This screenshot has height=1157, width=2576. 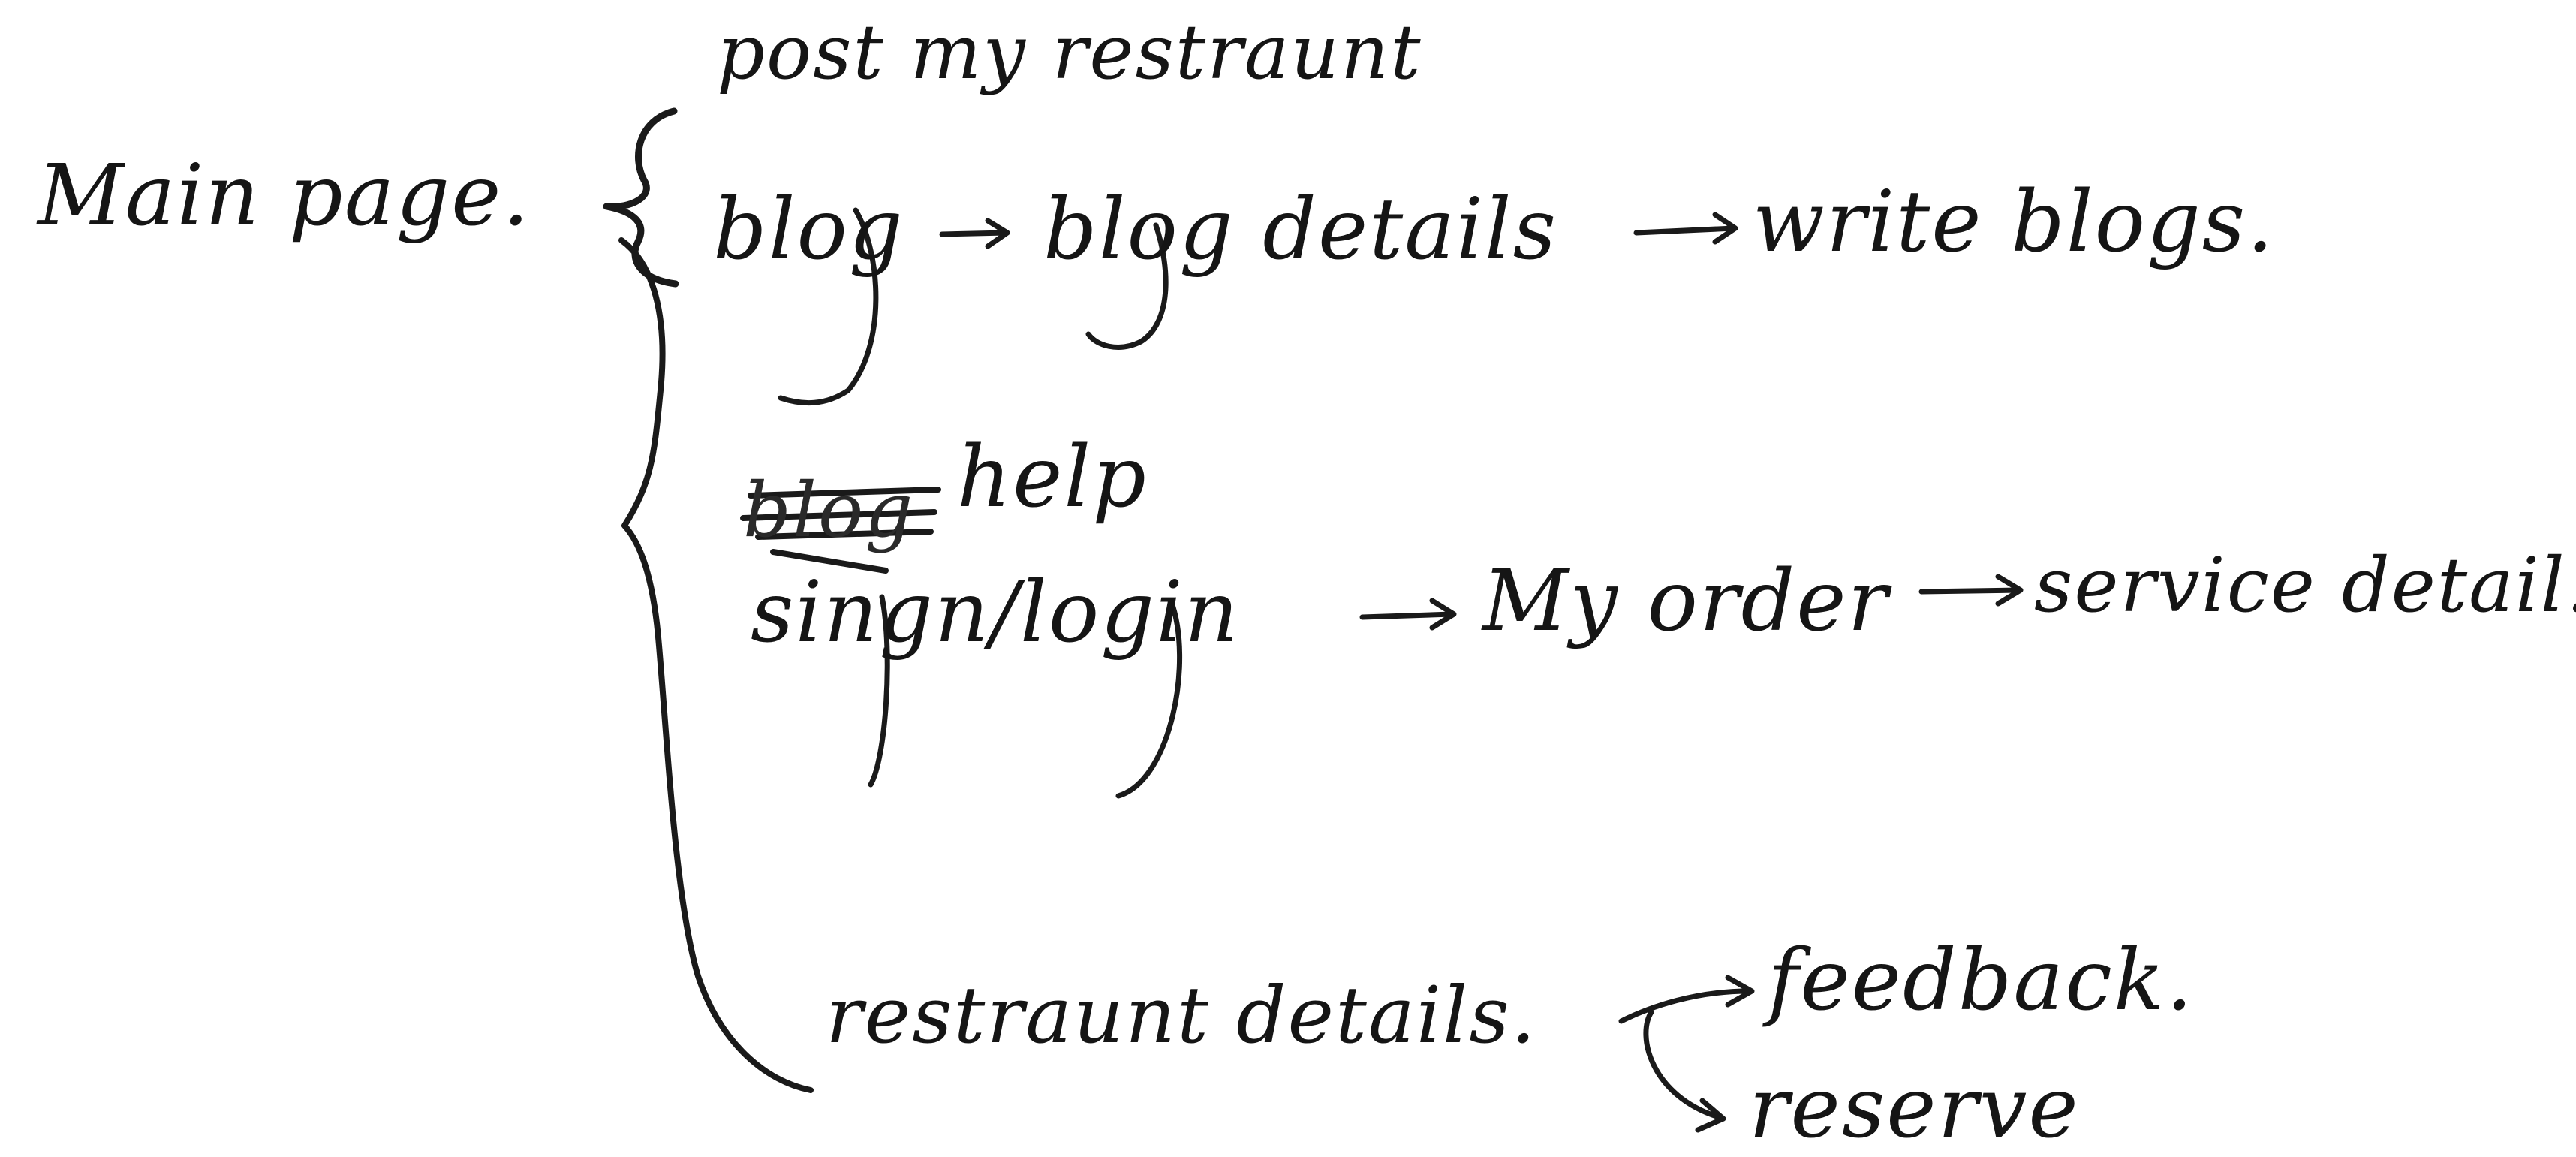 I want to click on arrow-blog-to-details, so click(x=974, y=234).